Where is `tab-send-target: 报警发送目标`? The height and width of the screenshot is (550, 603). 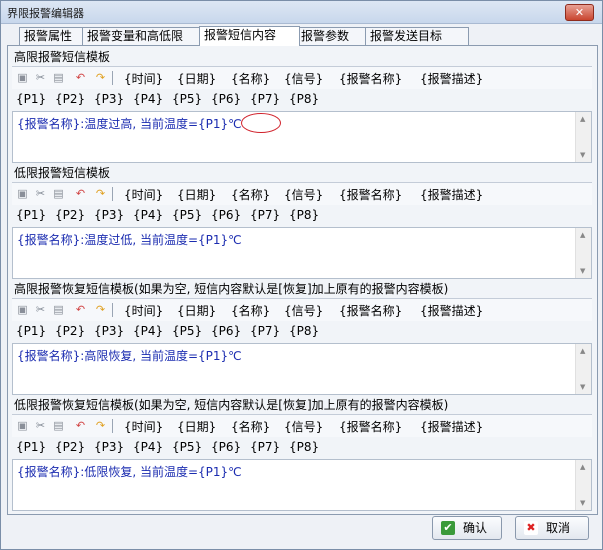 tab-send-target: 报警发送目标 is located at coordinates (417, 36).